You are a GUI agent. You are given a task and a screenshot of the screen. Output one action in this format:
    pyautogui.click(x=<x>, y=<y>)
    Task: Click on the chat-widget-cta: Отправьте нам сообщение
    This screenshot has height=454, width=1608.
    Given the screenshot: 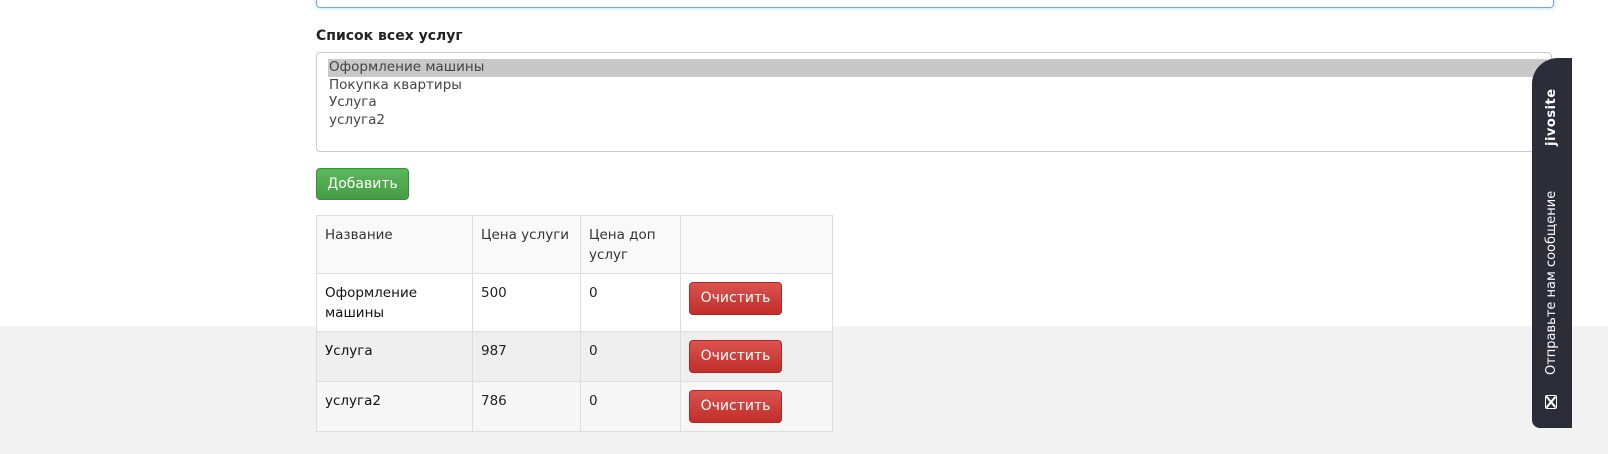 What is the action you would take?
    pyautogui.click(x=1552, y=283)
    